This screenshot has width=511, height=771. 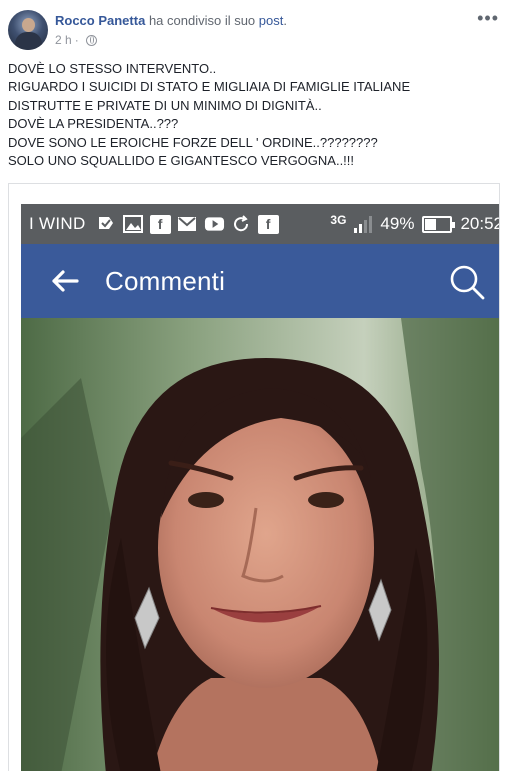 I want to click on status-bar: I WIND f f 3G 49% 20:52, so click(x=260, y=224).